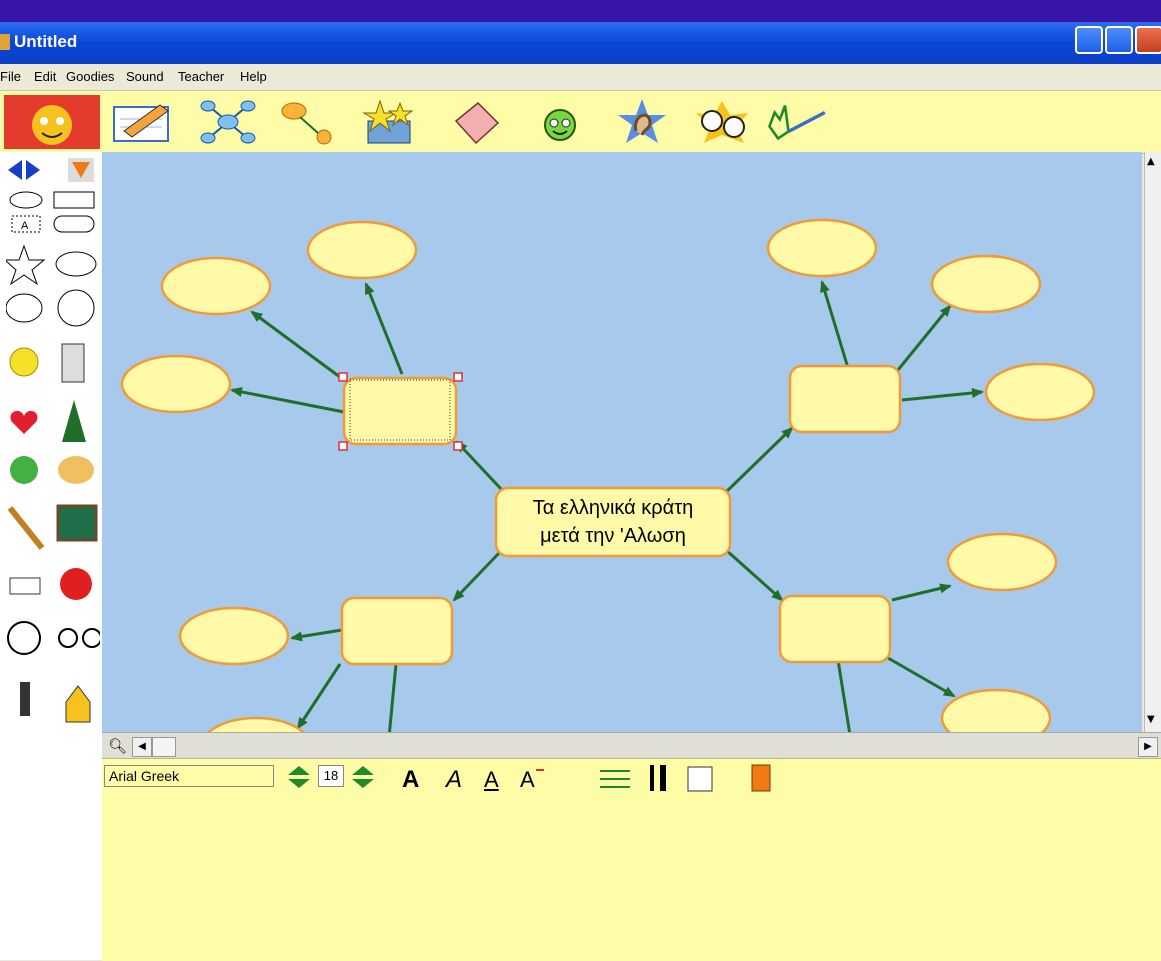  Describe the element at coordinates (228, 122) in the screenshot. I see `map-link-icon` at that location.